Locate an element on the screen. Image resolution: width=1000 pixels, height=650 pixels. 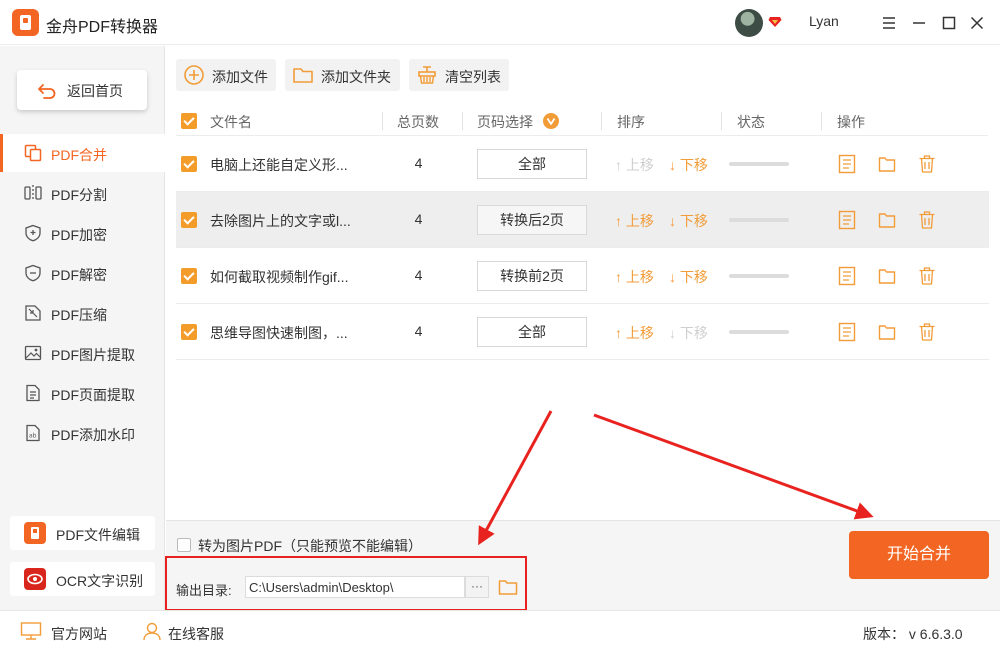
add-file-button: 添加文件 is located at coordinates (226, 75).